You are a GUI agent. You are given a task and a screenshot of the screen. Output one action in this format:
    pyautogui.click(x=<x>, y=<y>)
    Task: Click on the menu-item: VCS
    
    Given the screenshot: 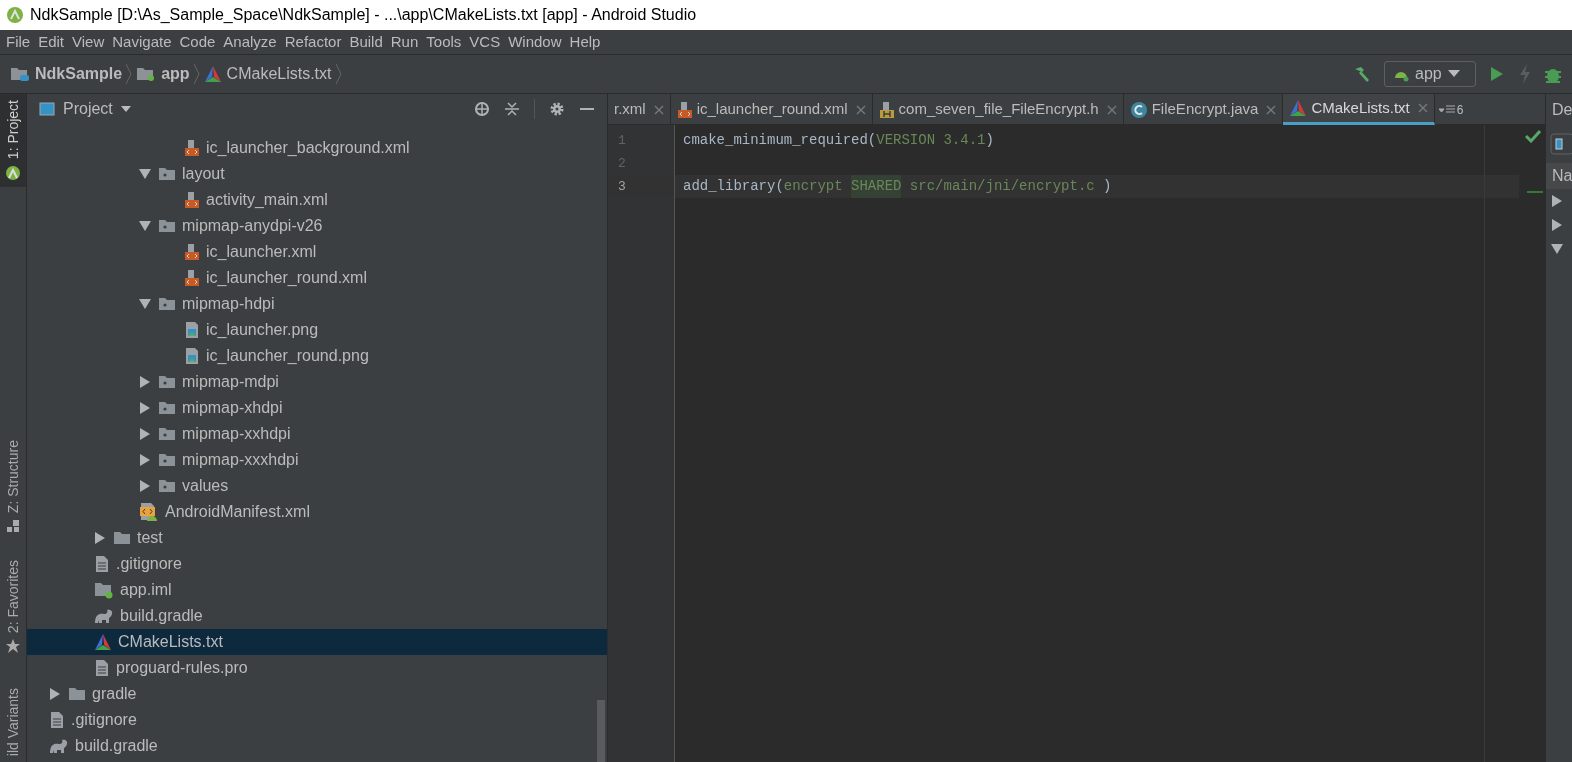 What is the action you would take?
    pyautogui.click(x=485, y=42)
    